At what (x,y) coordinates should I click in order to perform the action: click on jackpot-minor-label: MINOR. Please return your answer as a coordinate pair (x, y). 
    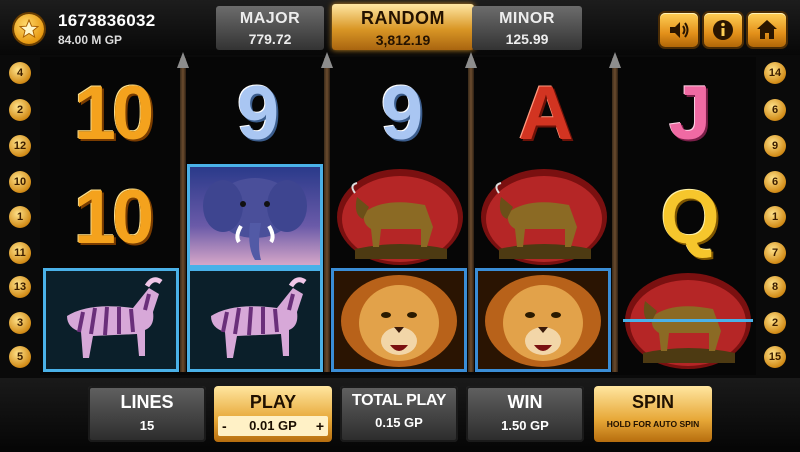
    Looking at the image, I should click on (527, 18).